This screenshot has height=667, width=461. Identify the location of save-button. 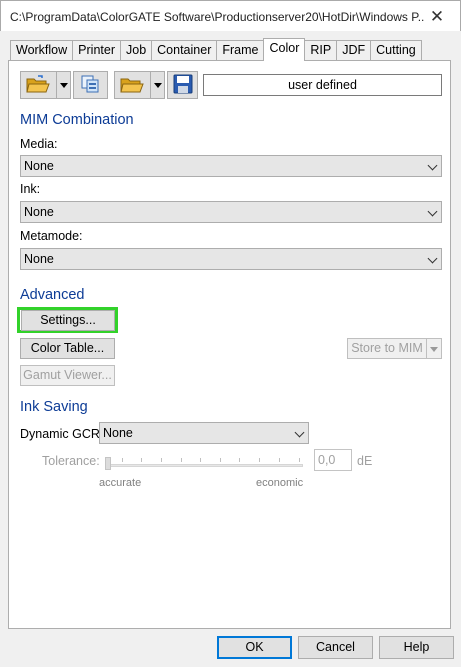
(182, 85).